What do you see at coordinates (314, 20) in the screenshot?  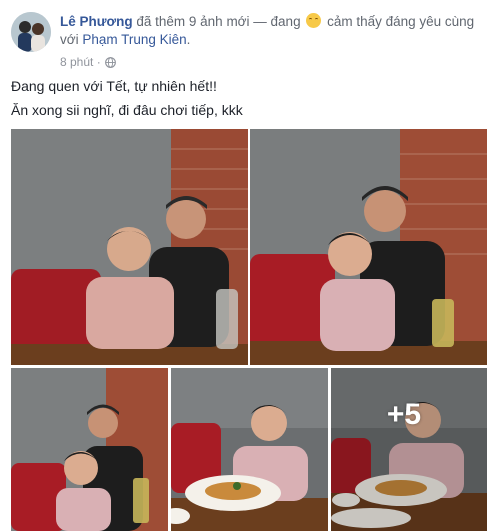 I see `smiling-face-icon` at bounding box center [314, 20].